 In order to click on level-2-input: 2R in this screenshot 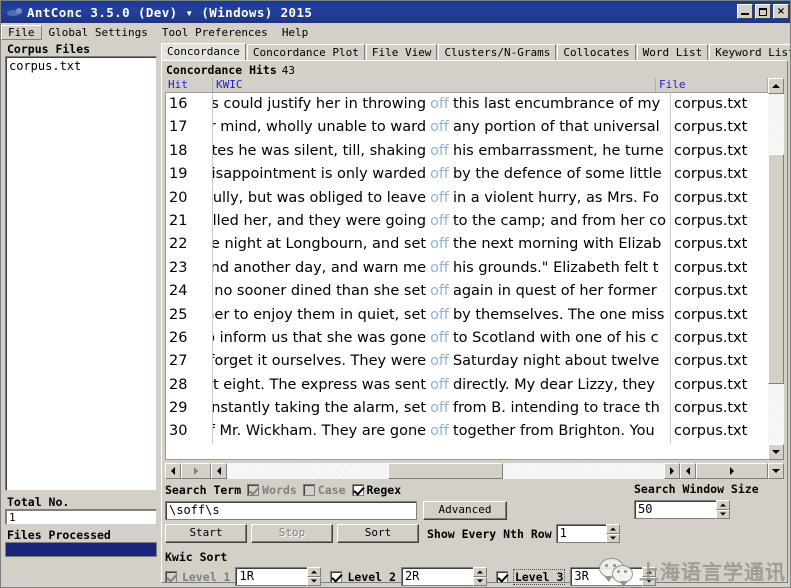, I will do `click(436, 576)`.